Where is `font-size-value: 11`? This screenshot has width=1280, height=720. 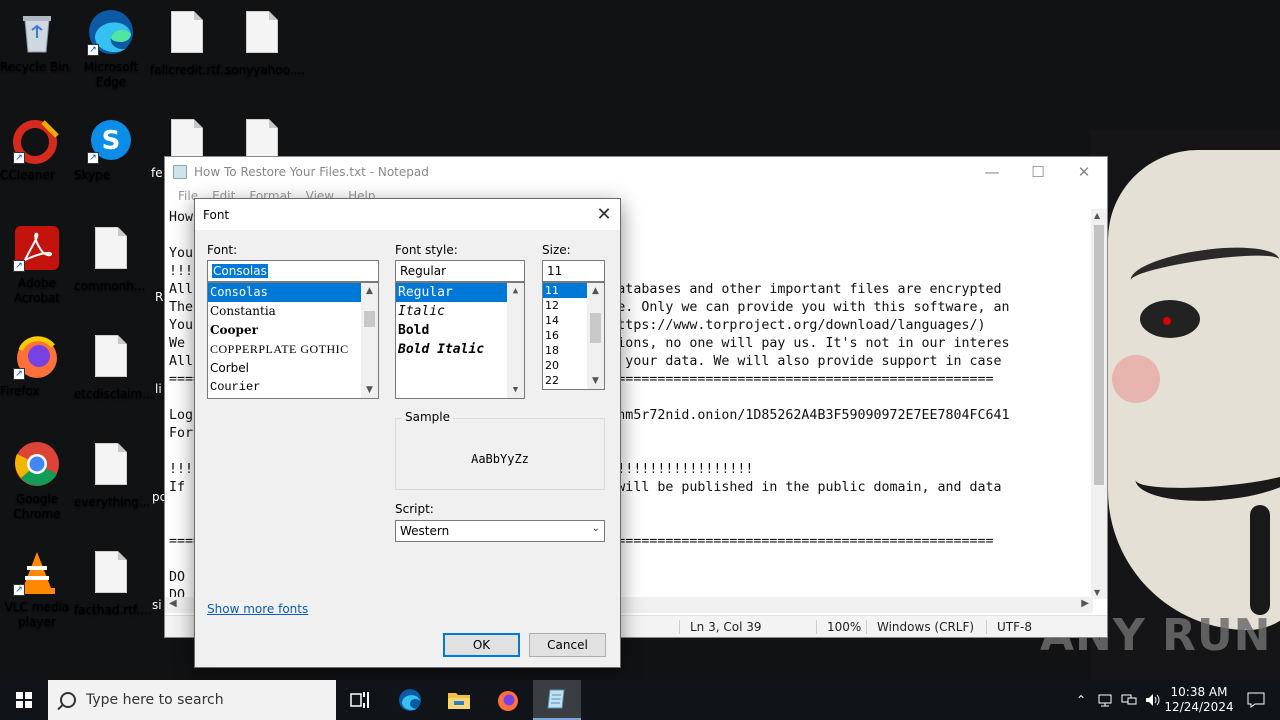
font-size-value: 11 is located at coordinates (555, 271).